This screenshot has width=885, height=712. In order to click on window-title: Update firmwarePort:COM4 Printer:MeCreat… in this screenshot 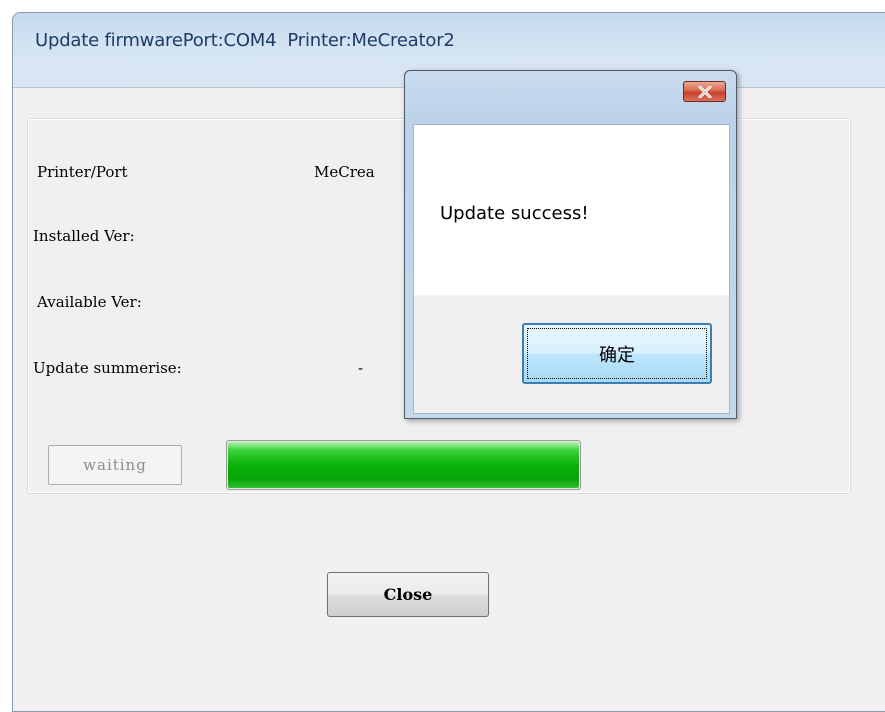, I will do `click(245, 40)`.